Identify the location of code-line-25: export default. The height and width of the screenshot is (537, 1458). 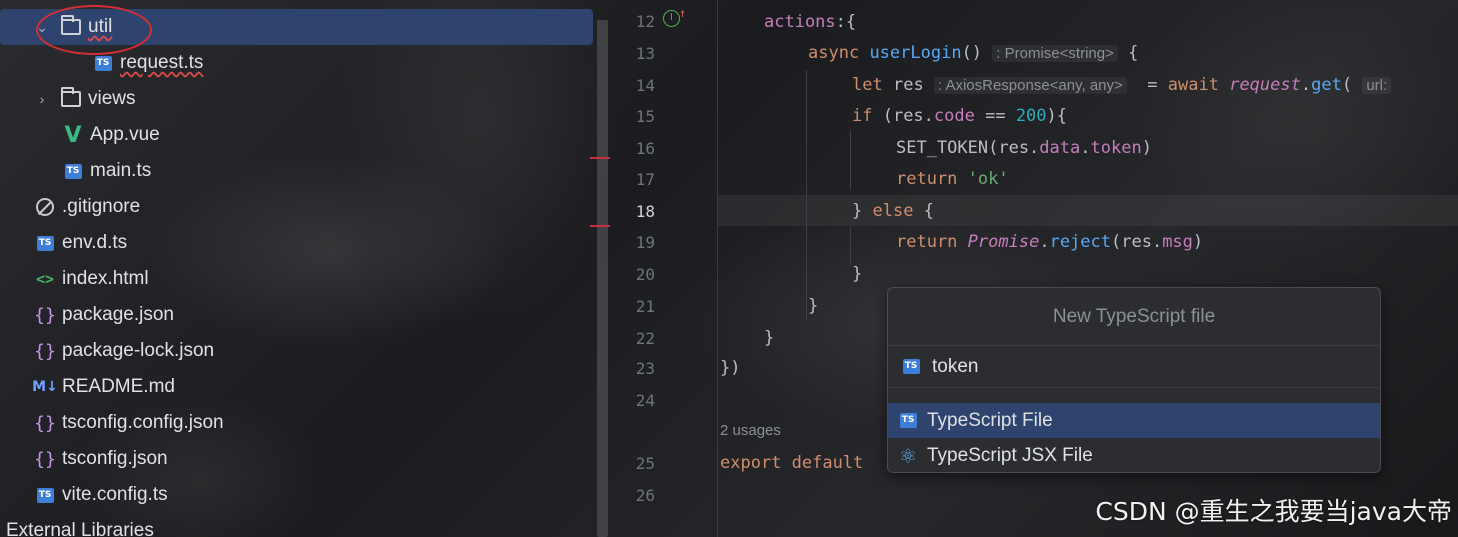
(792, 463).